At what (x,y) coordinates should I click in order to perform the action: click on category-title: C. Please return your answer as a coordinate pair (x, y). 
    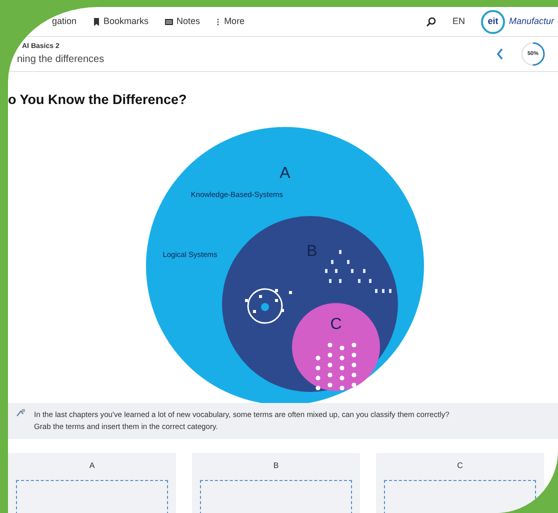
    Looking at the image, I should click on (460, 466).